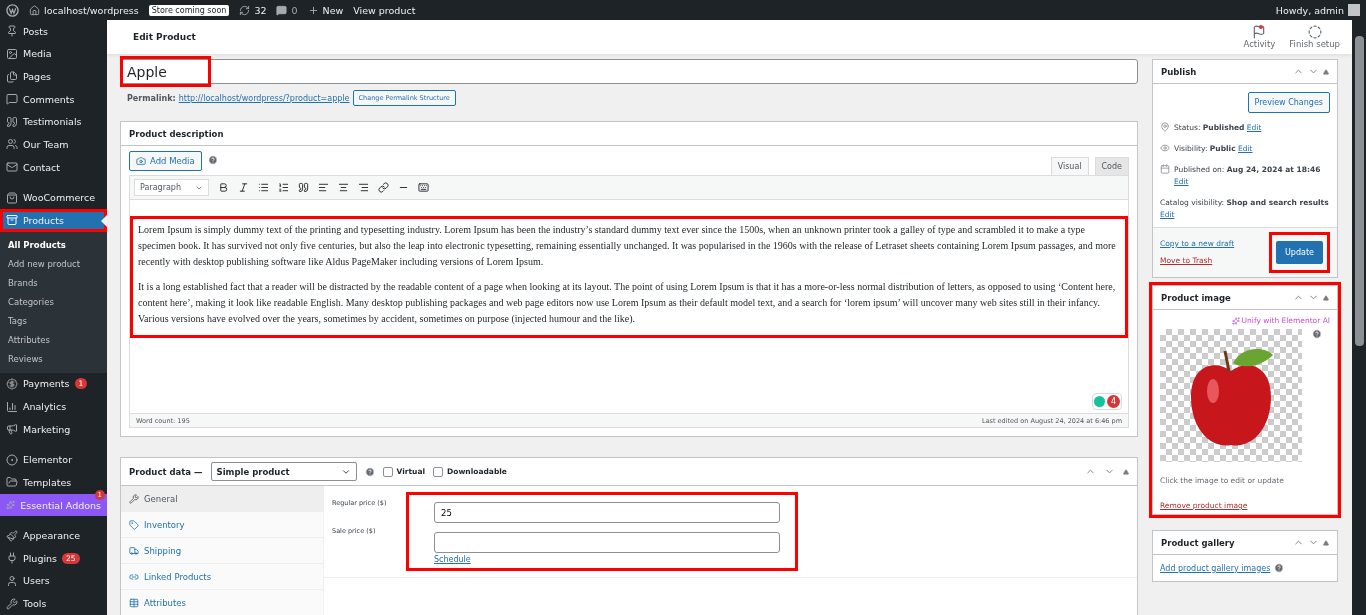 This screenshot has width=1366, height=615. I want to click on keyboard-icon, so click(423, 187).